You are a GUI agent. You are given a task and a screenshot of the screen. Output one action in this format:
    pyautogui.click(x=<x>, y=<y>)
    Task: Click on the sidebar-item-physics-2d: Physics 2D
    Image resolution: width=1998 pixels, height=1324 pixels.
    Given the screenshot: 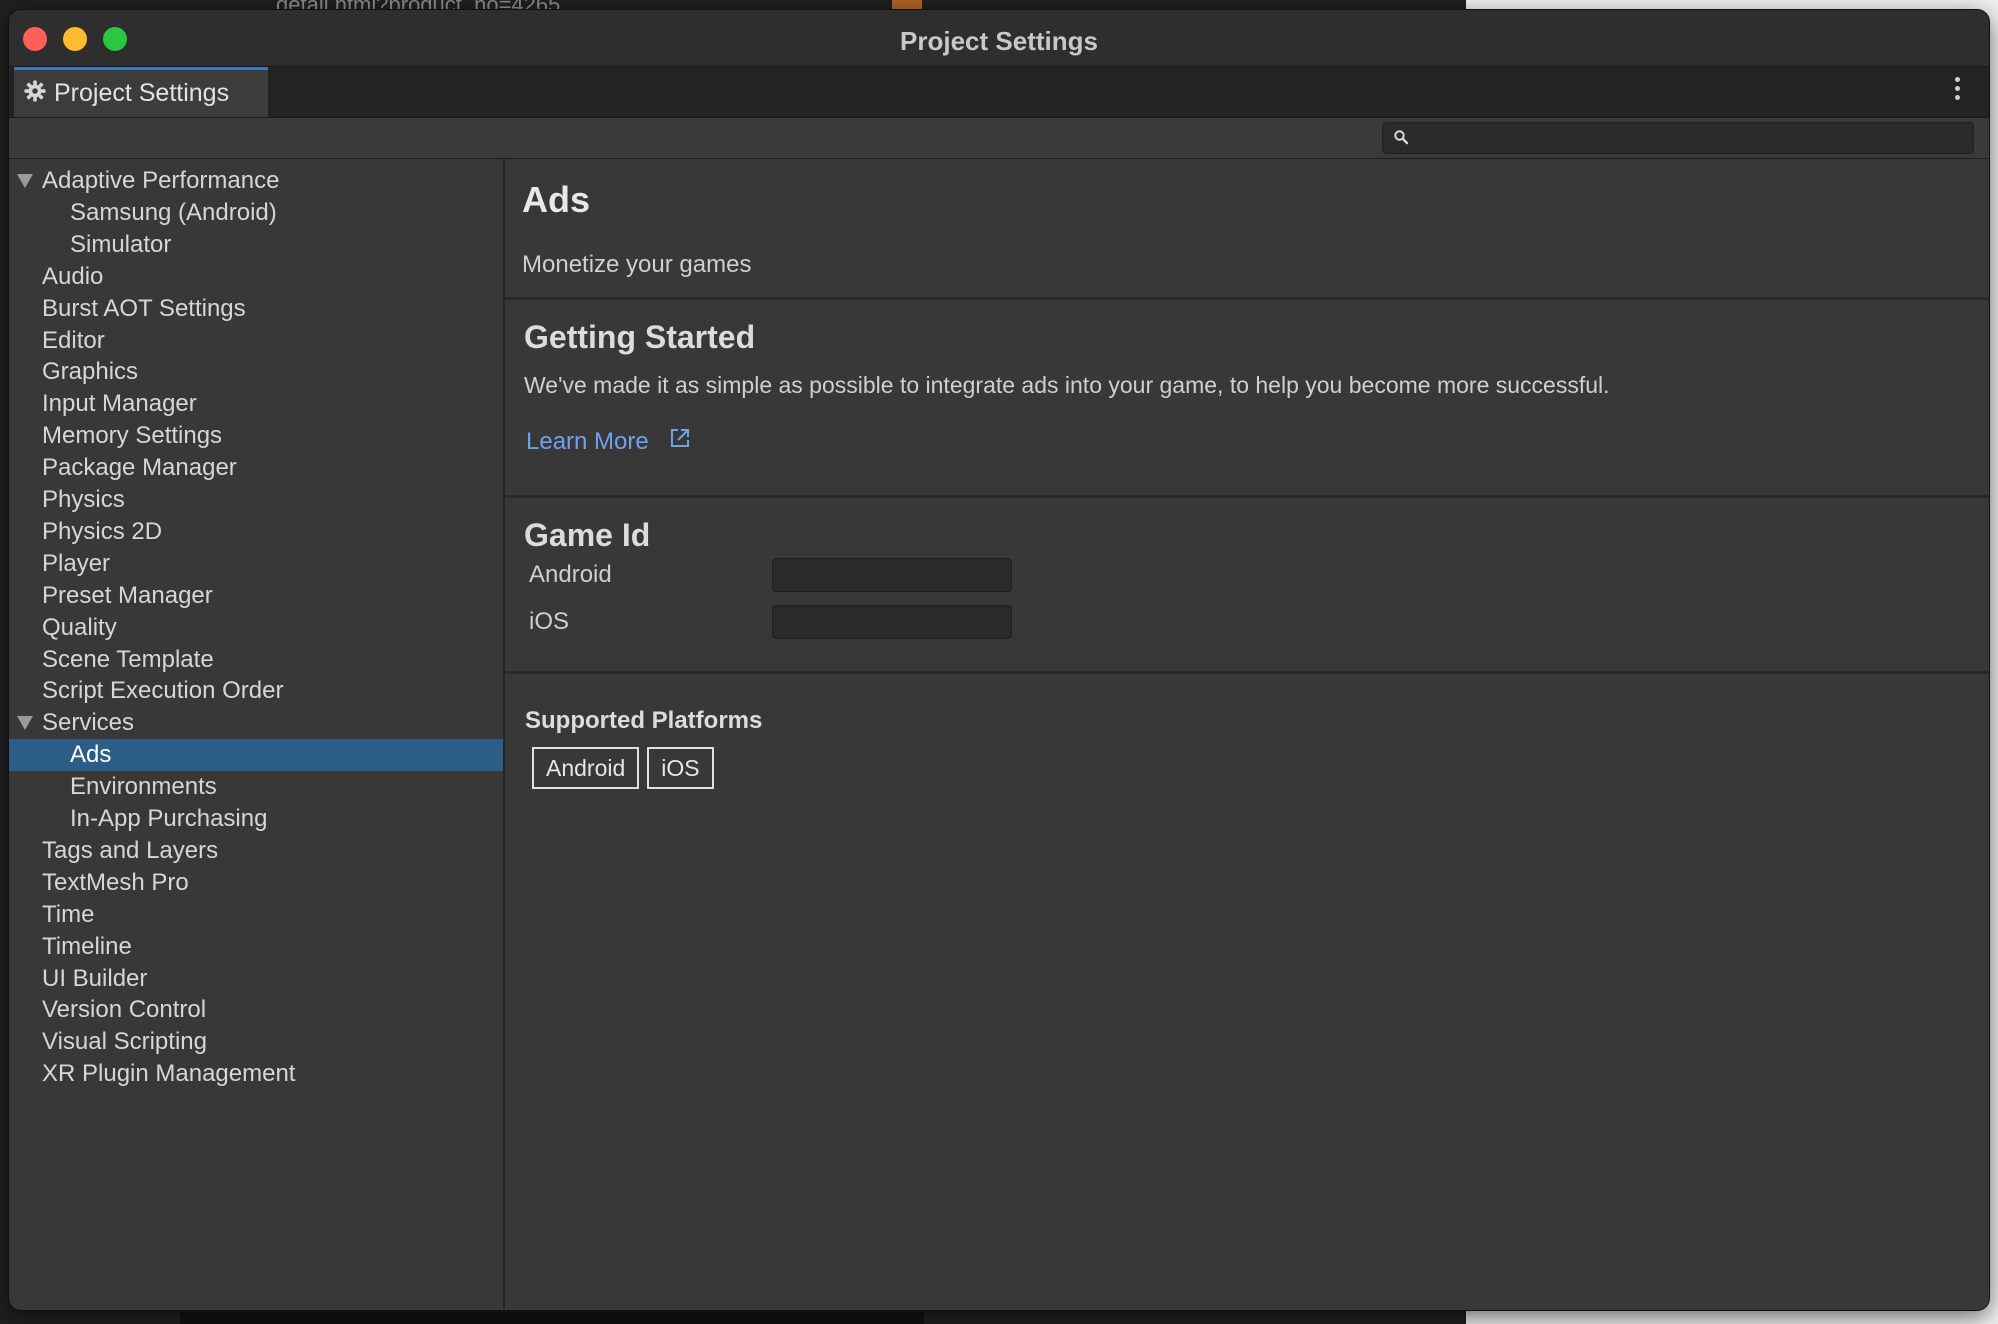 What is the action you would take?
    pyautogui.click(x=256, y=532)
    